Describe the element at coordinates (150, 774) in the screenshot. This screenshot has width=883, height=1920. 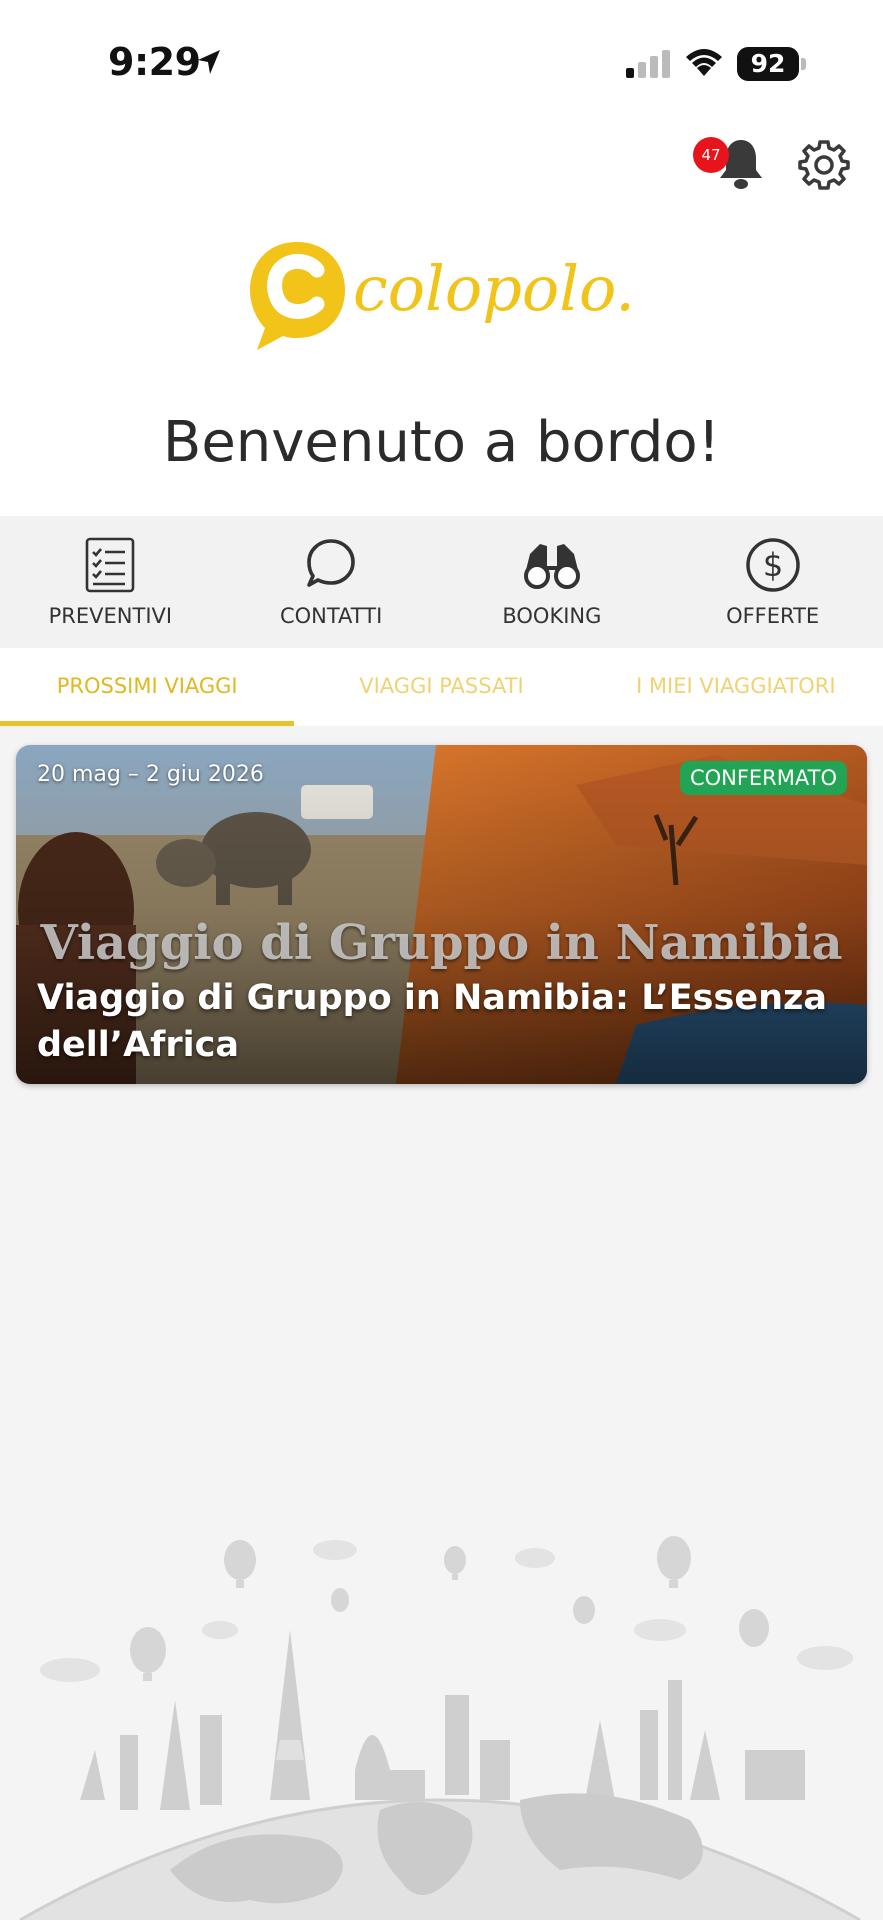
I see `trip-dates: 20 mag – 2 giu 2026` at that location.